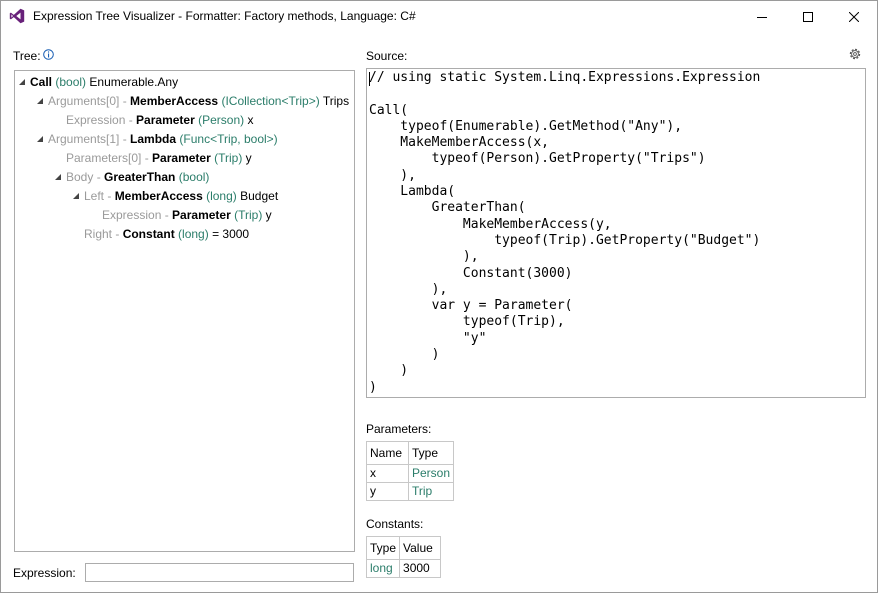 The image size is (878, 593). What do you see at coordinates (98, 234) in the screenshot?
I see `node-prefix: Right` at bounding box center [98, 234].